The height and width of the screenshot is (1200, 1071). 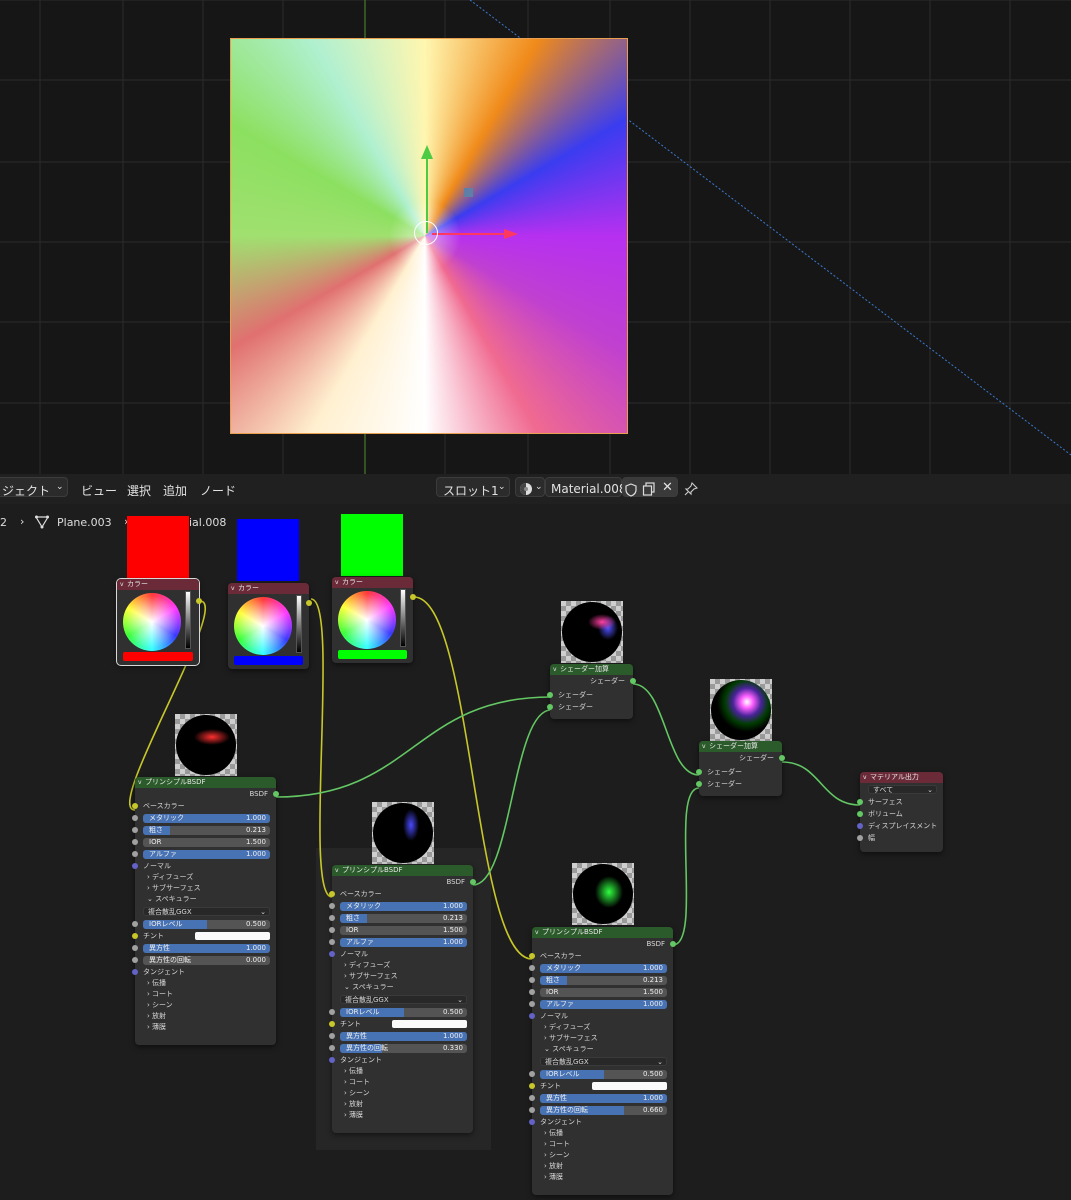 I want to click on link-bsdf1-to-add1, so click(x=413, y=747).